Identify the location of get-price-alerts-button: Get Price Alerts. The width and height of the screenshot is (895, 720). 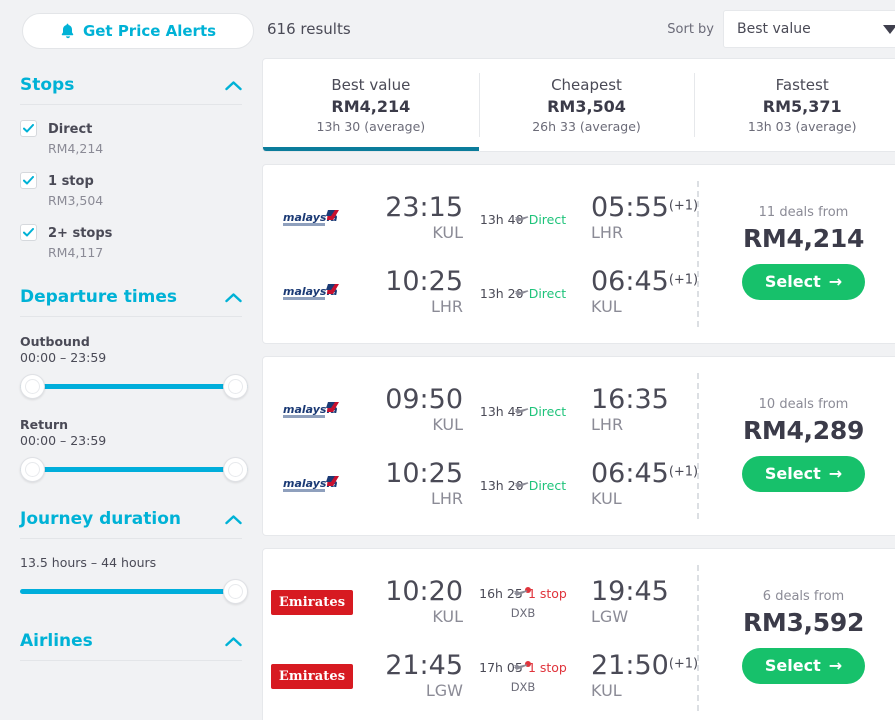
(138, 31).